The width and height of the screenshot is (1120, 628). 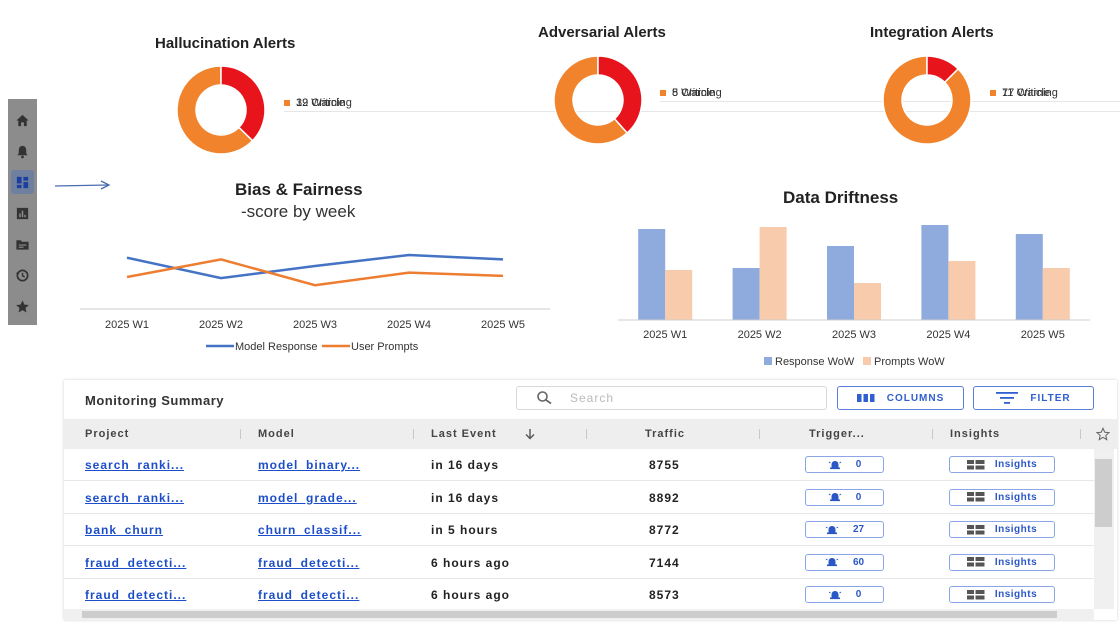 What do you see at coordinates (1050, 398) in the screenshot?
I see `filter-label: FILTER` at bounding box center [1050, 398].